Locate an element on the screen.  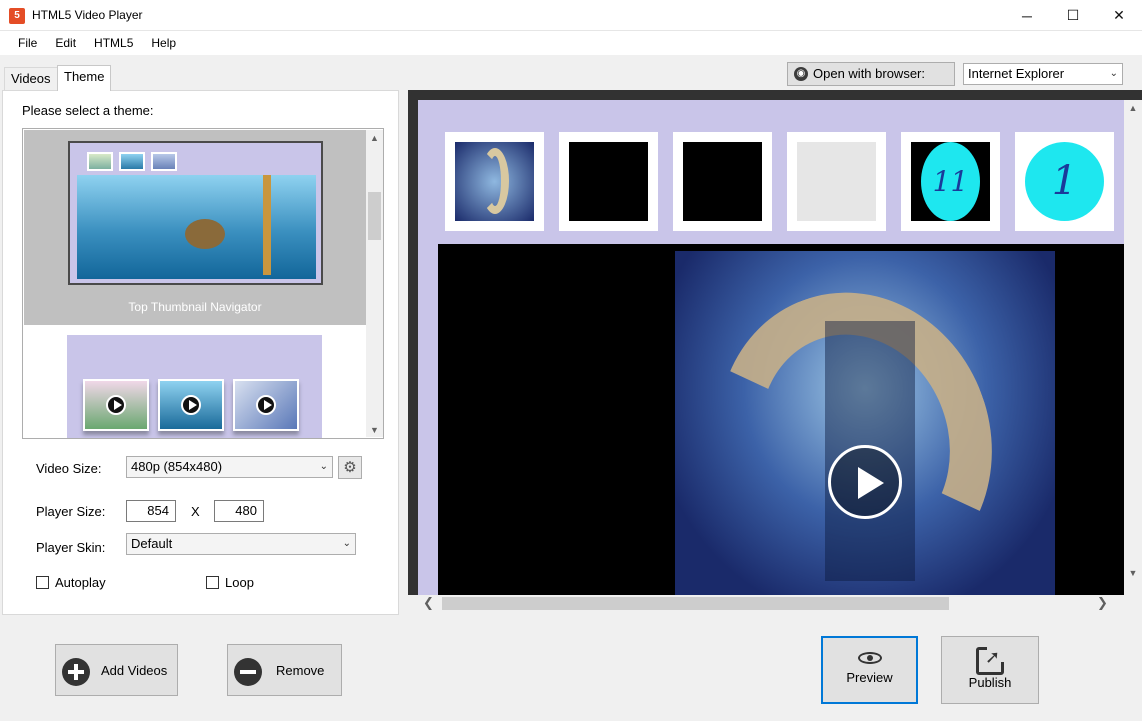
nav-thumbnail: 1 is located at coordinates (1064, 181).